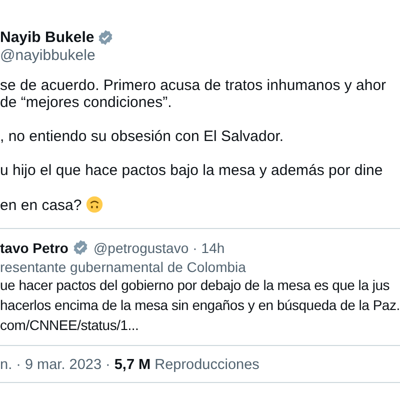 The image size is (400, 400). Describe the element at coordinates (200, 305) in the screenshot. I see `quoted-text: hacerlos encima de la mesa sin engaños y en búsqueda de la Paz.` at that location.